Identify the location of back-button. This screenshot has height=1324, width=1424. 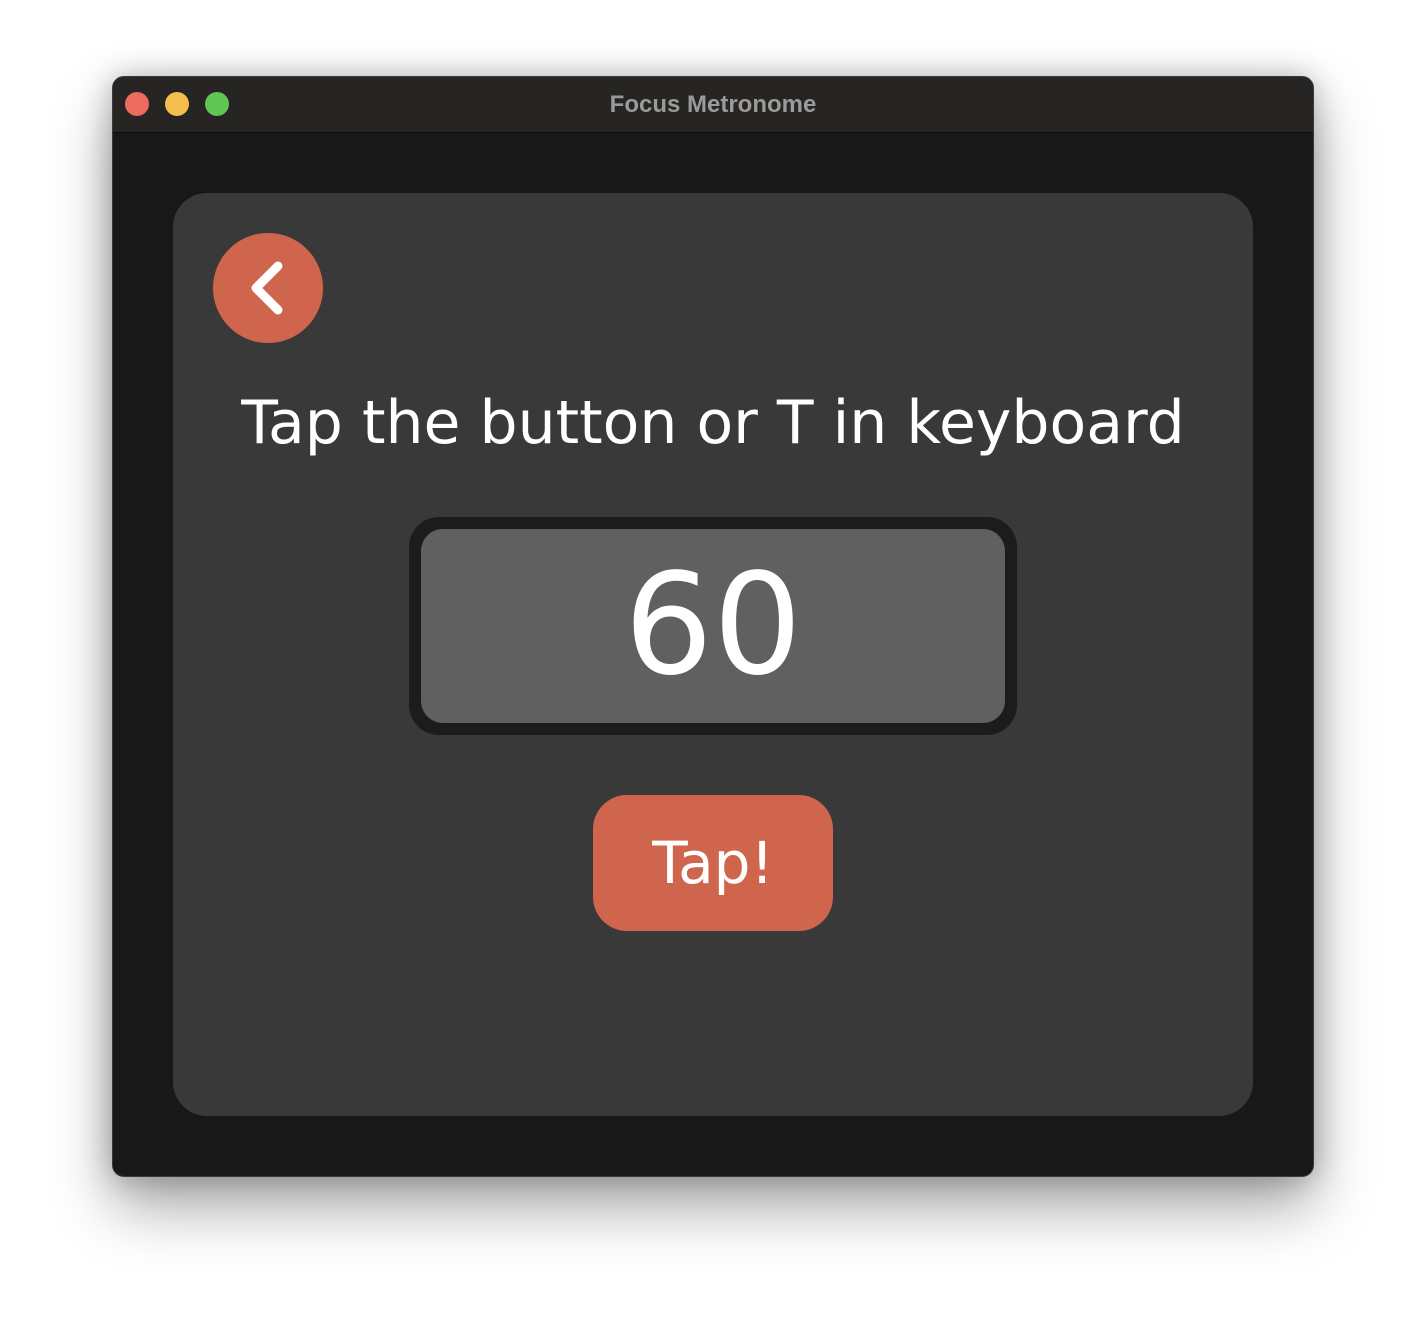
(268, 288).